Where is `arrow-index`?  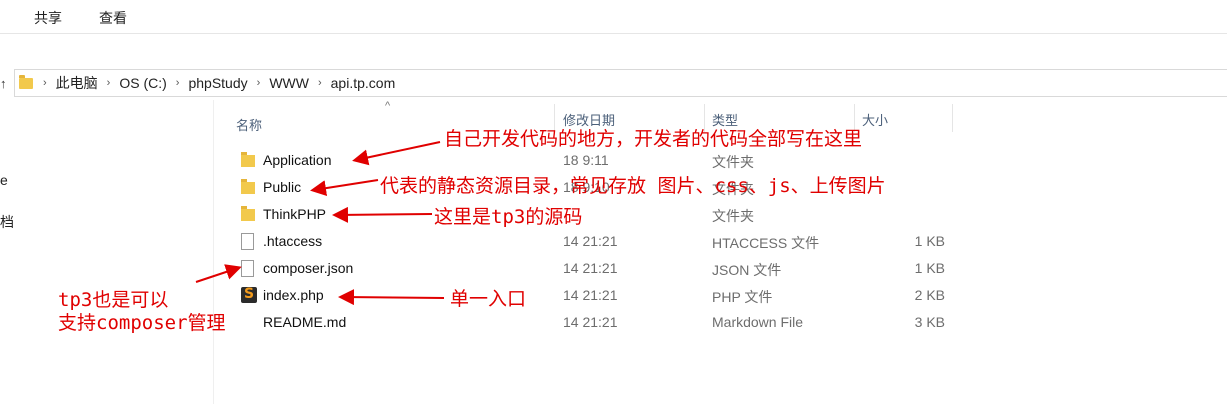 arrow-index is located at coordinates (391, 297).